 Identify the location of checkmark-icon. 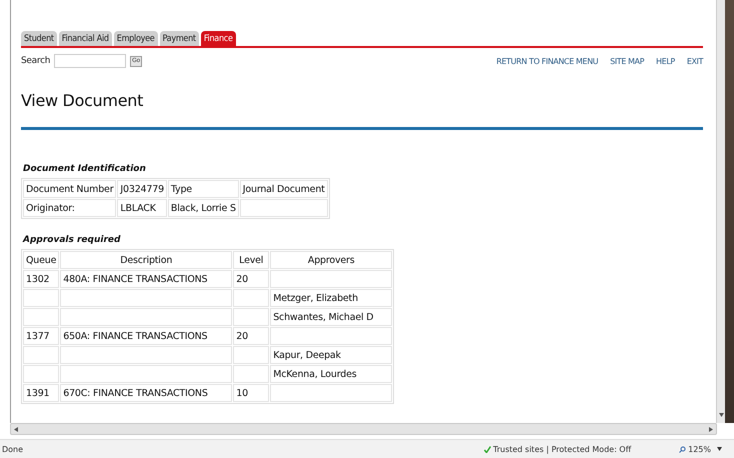
(488, 449).